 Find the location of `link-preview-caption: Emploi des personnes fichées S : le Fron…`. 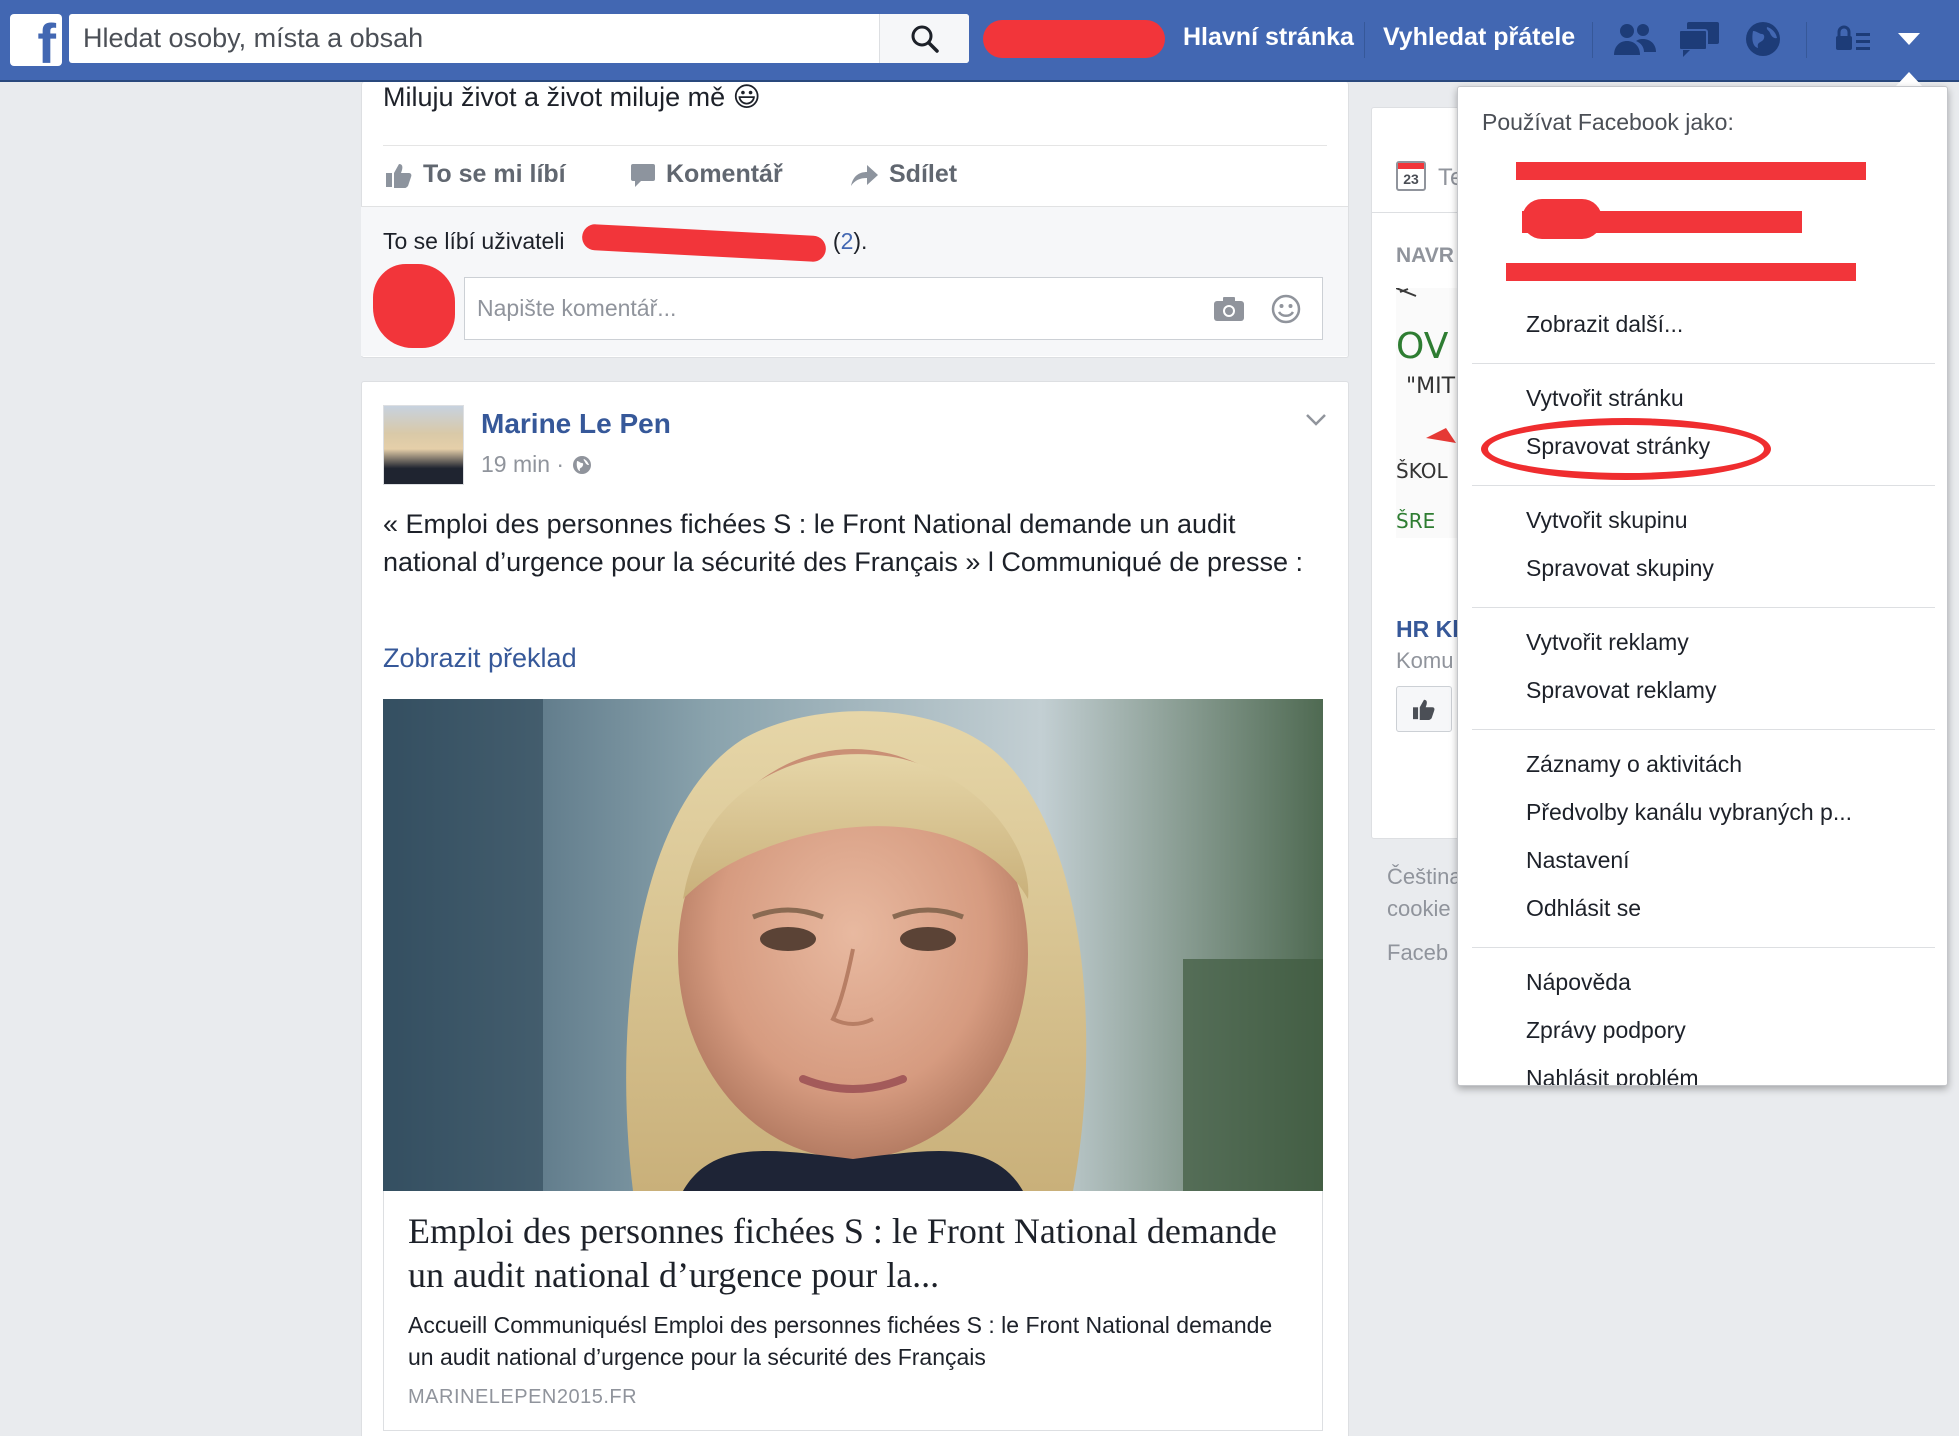

link-preview-caption: Emploi des personnes fichées S : le Fron… is located at coordinates (853, 1311).